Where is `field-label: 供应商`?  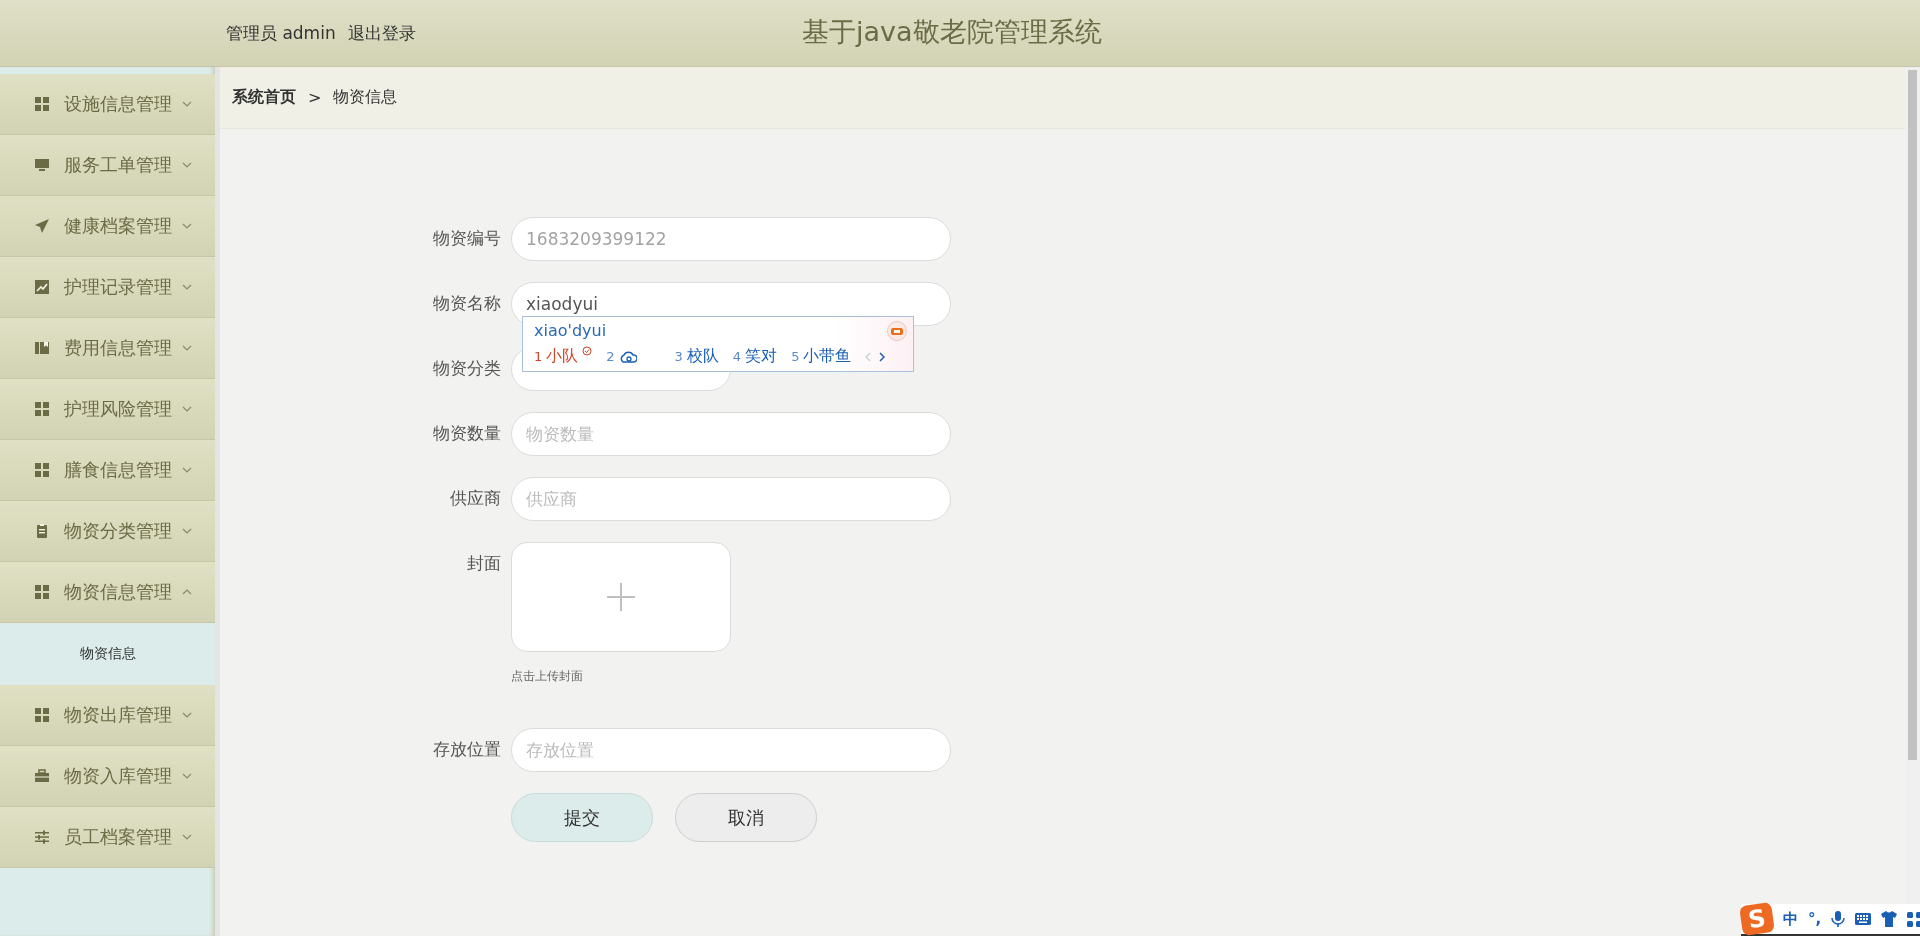 field-label: 供应商 is located at coordinates (475, 498).